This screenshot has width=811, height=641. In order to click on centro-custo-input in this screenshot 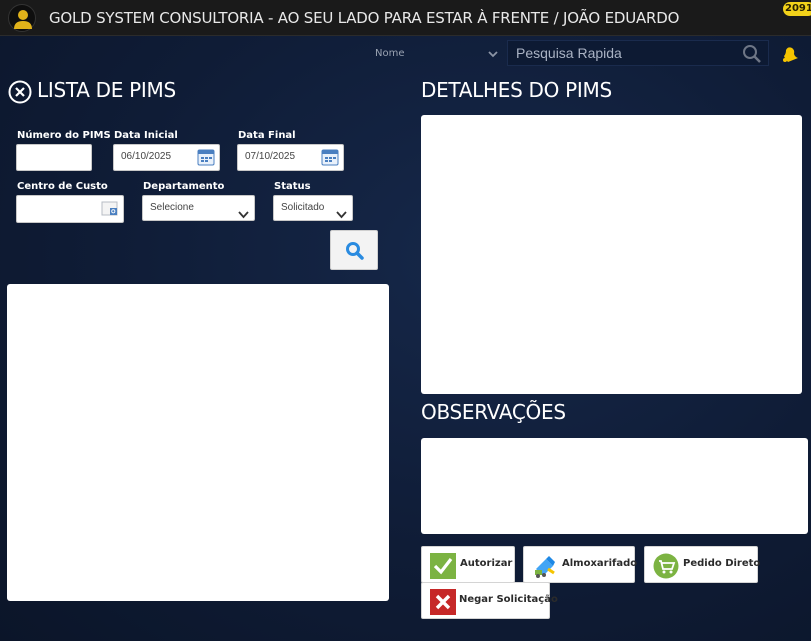, I will do `click(70, 209)`.